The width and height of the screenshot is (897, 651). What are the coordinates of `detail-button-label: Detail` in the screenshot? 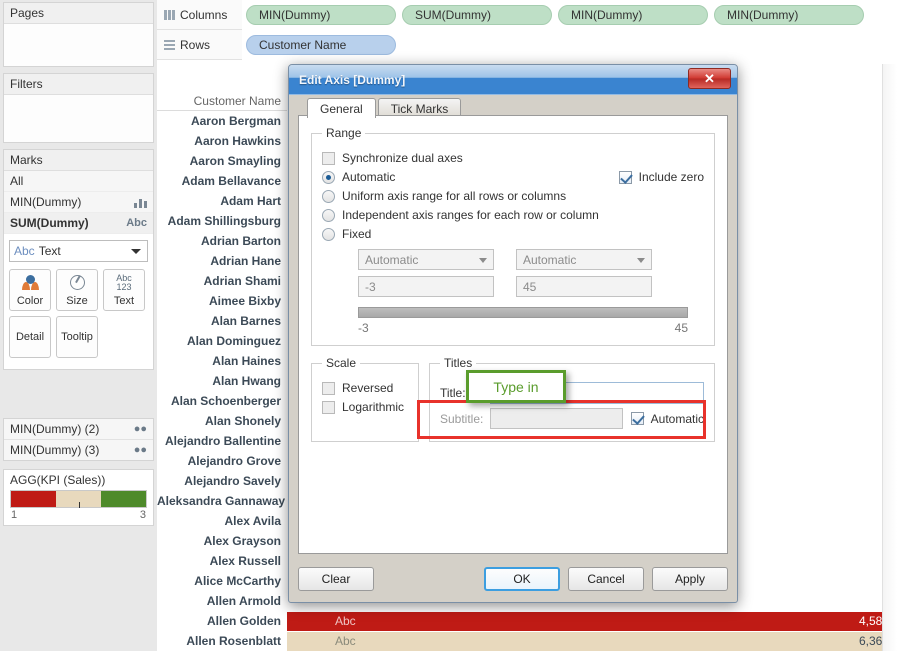 It's located at (30, 337).